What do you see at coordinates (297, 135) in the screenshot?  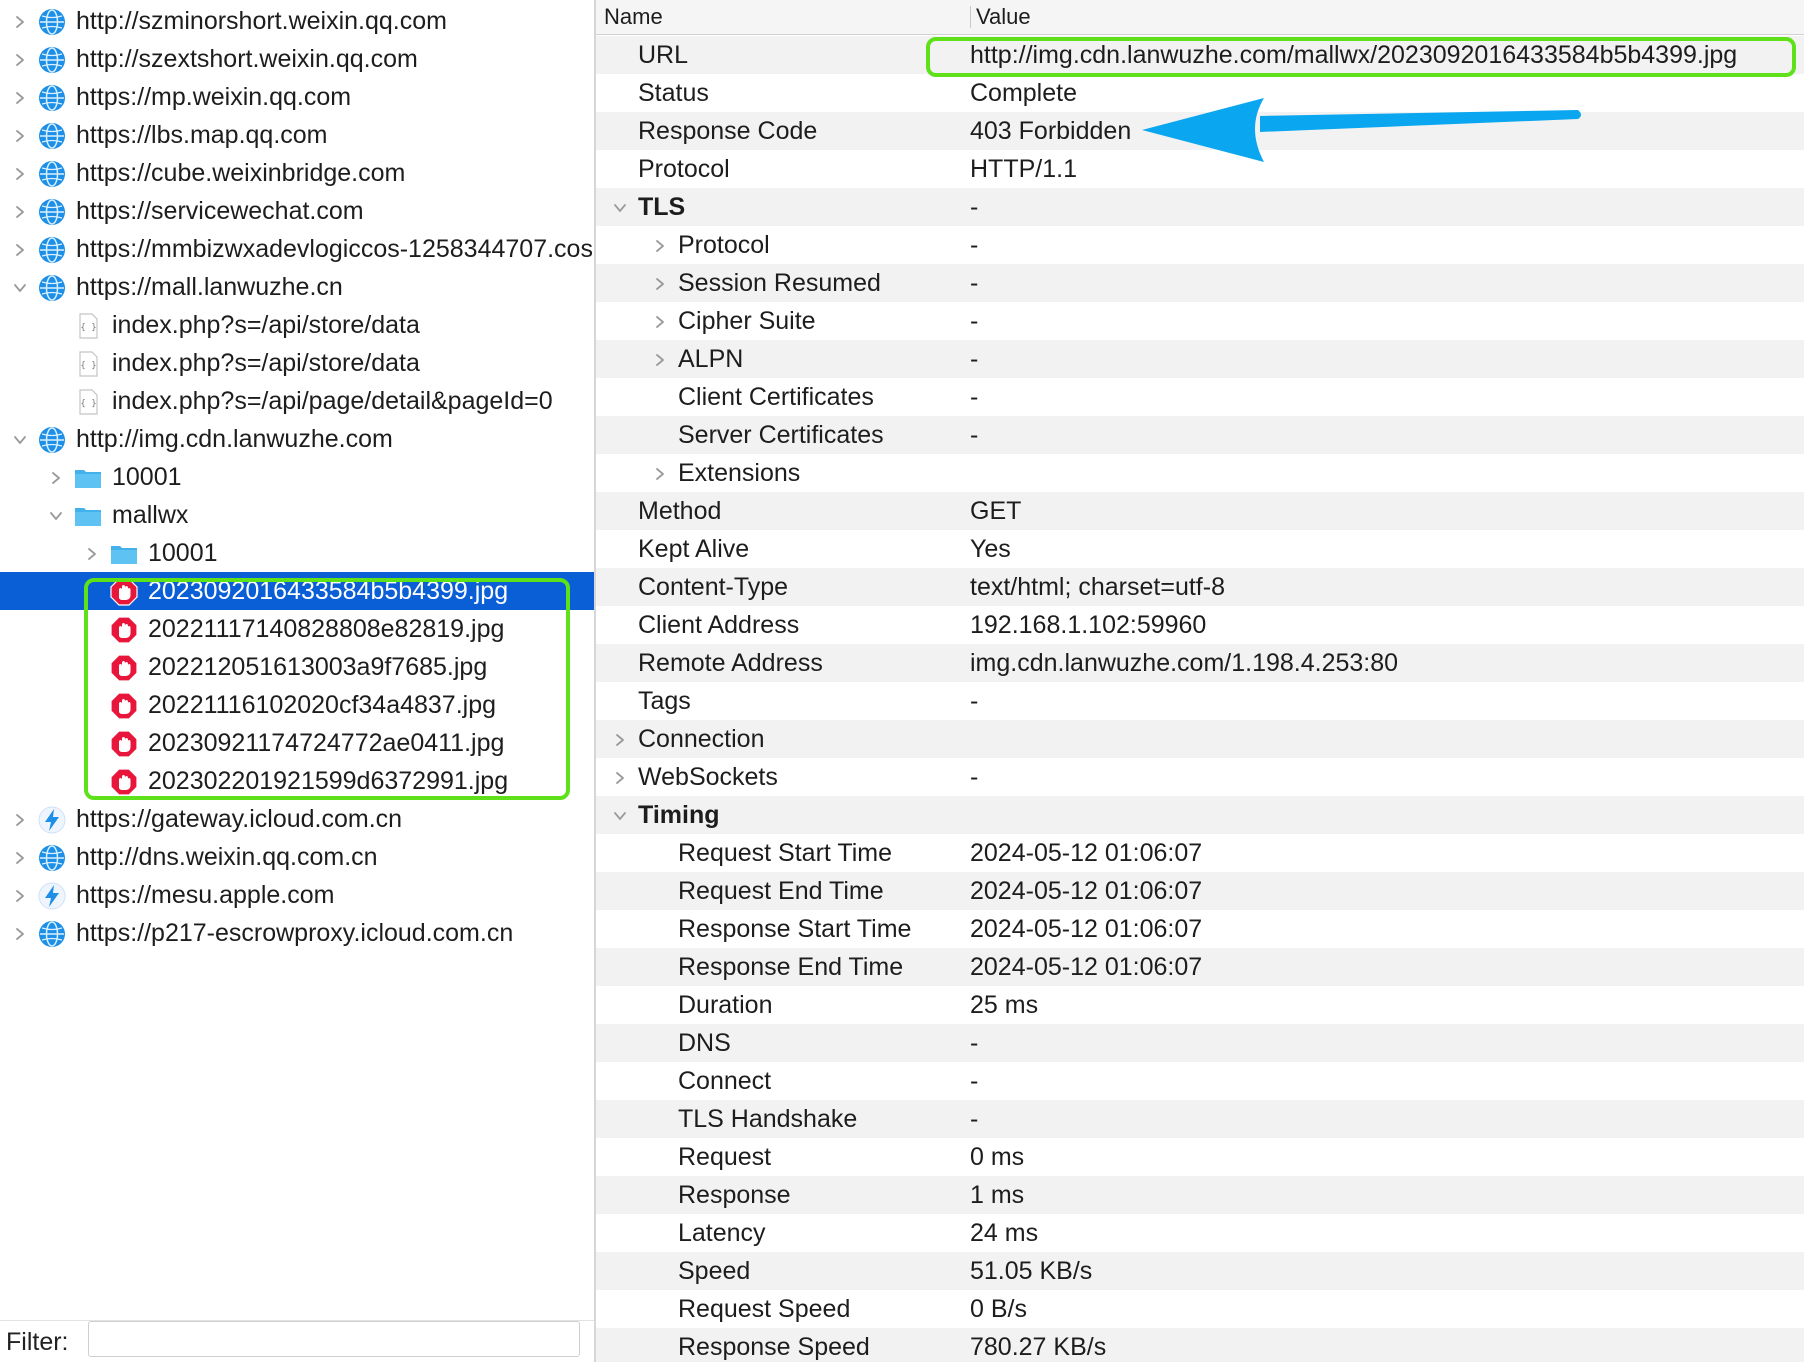 I see `tree-row: https://lbs.map.qq.com` at bounding box center [297, 135].